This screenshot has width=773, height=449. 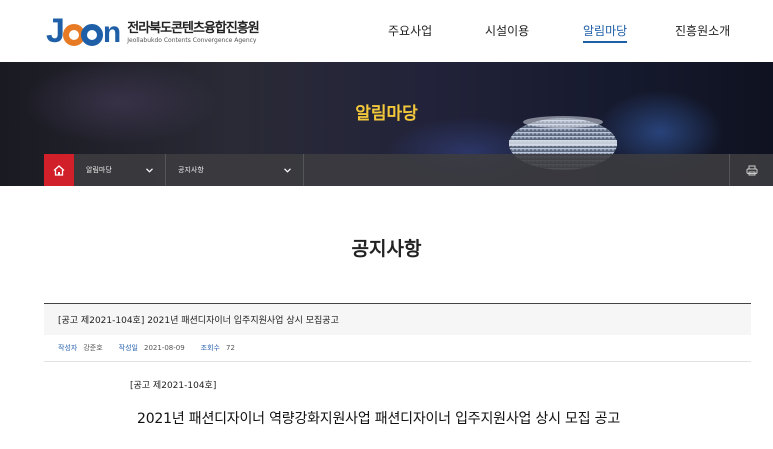 I want to click on views-value: 72, so click(x=230, y=348).